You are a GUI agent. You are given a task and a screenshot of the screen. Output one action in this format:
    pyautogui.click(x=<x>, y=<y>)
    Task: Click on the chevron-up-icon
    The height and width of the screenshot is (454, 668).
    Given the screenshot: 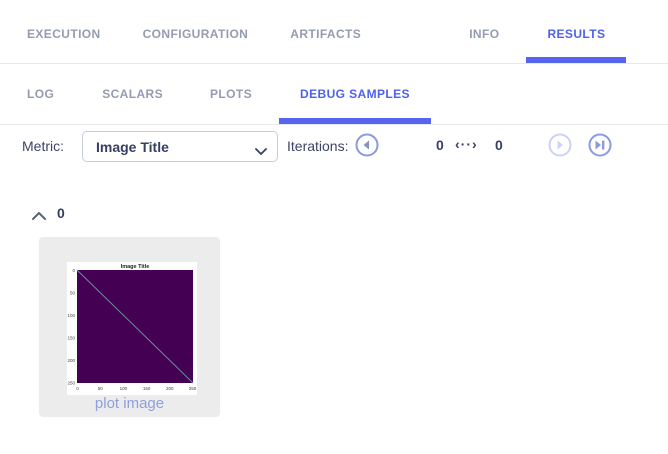 What is the action you would take?
    pyautogui.click(x=39, y=215)
    